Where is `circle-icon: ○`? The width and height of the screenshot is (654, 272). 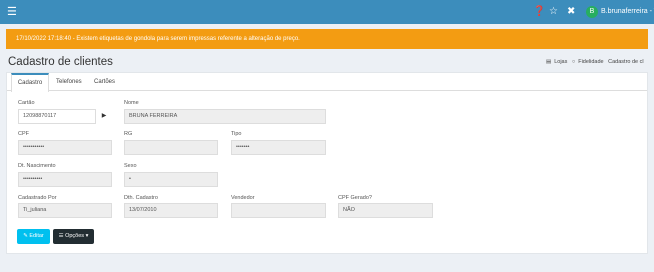 circle-icon: ○ is located at coordinates (573, 62).